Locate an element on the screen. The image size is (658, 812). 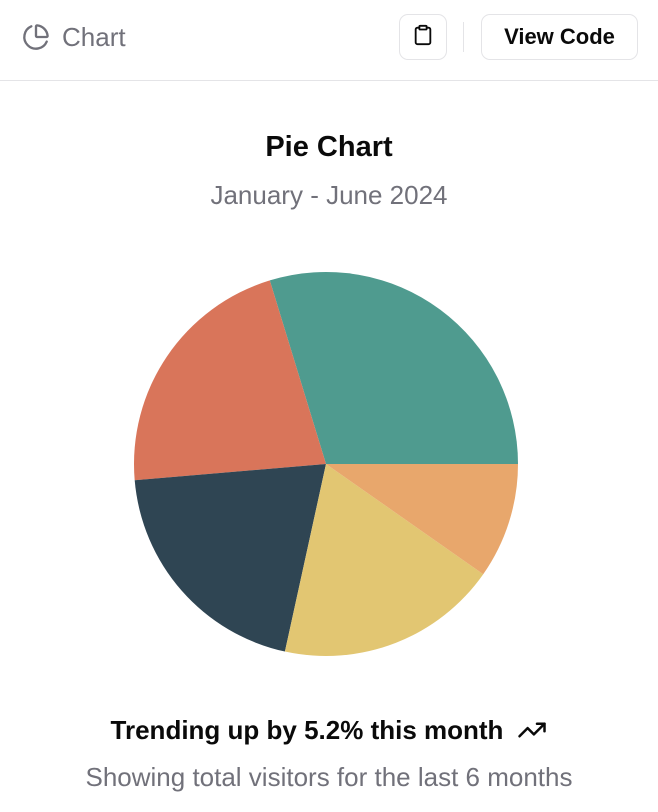
trend-text: Trending up by 5.2% this month is located at coordinates (307, 730).